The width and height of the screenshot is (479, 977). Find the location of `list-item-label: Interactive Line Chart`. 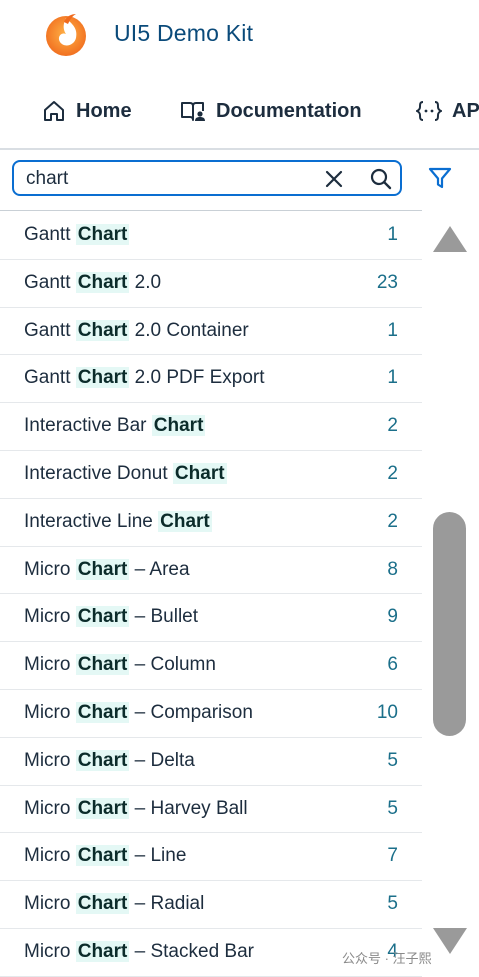

list-item-label: Interactive Line Chart is located at coordinates (118, 521).